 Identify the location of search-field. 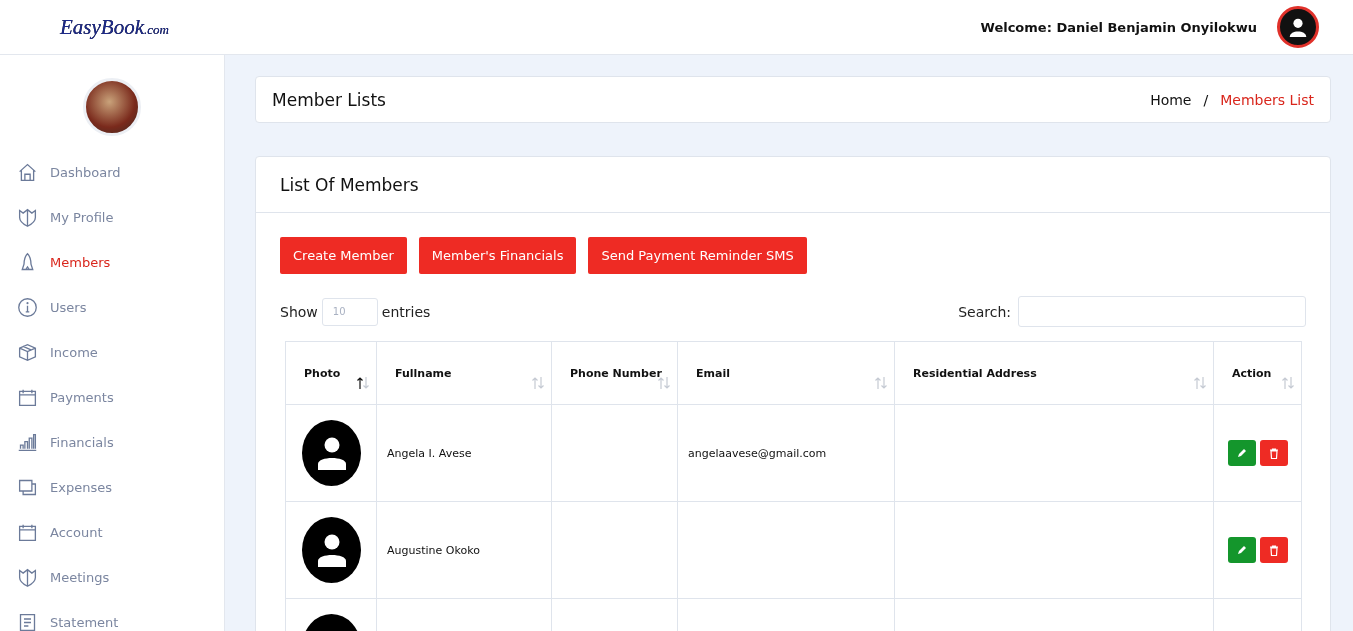
(1162, 311).